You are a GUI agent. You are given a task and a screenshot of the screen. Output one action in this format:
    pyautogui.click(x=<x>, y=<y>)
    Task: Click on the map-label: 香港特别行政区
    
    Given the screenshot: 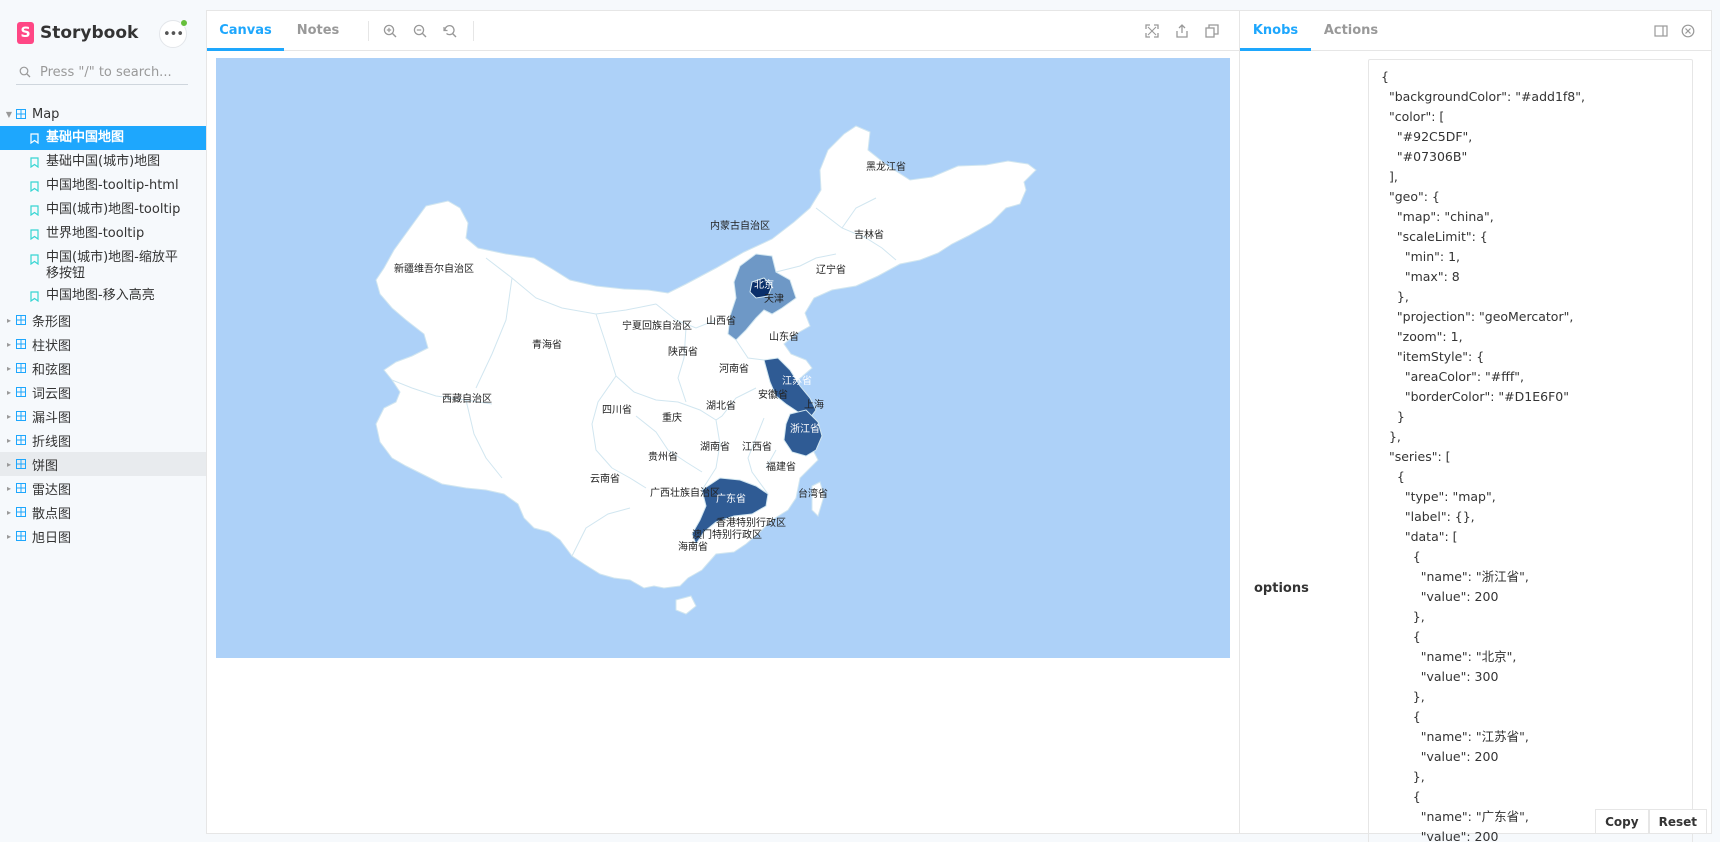 What is the action you would take?
    pyautogui.click(x=751, y=522)
    